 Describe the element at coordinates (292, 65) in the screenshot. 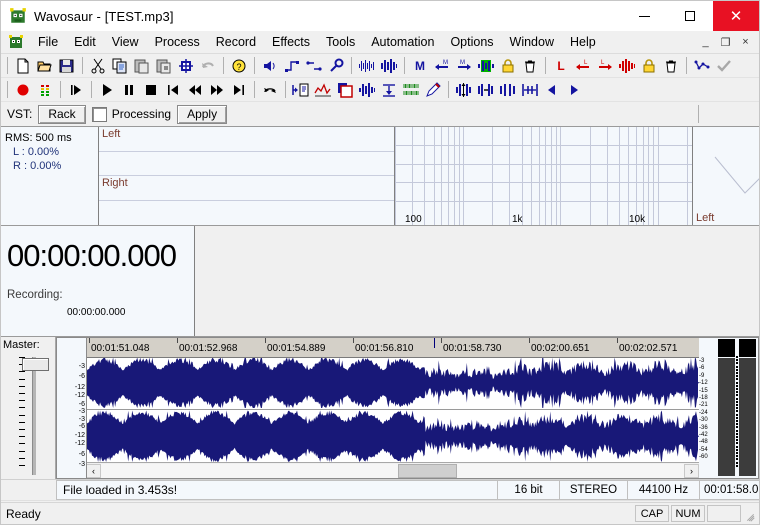

I see `fade-button` at that location.